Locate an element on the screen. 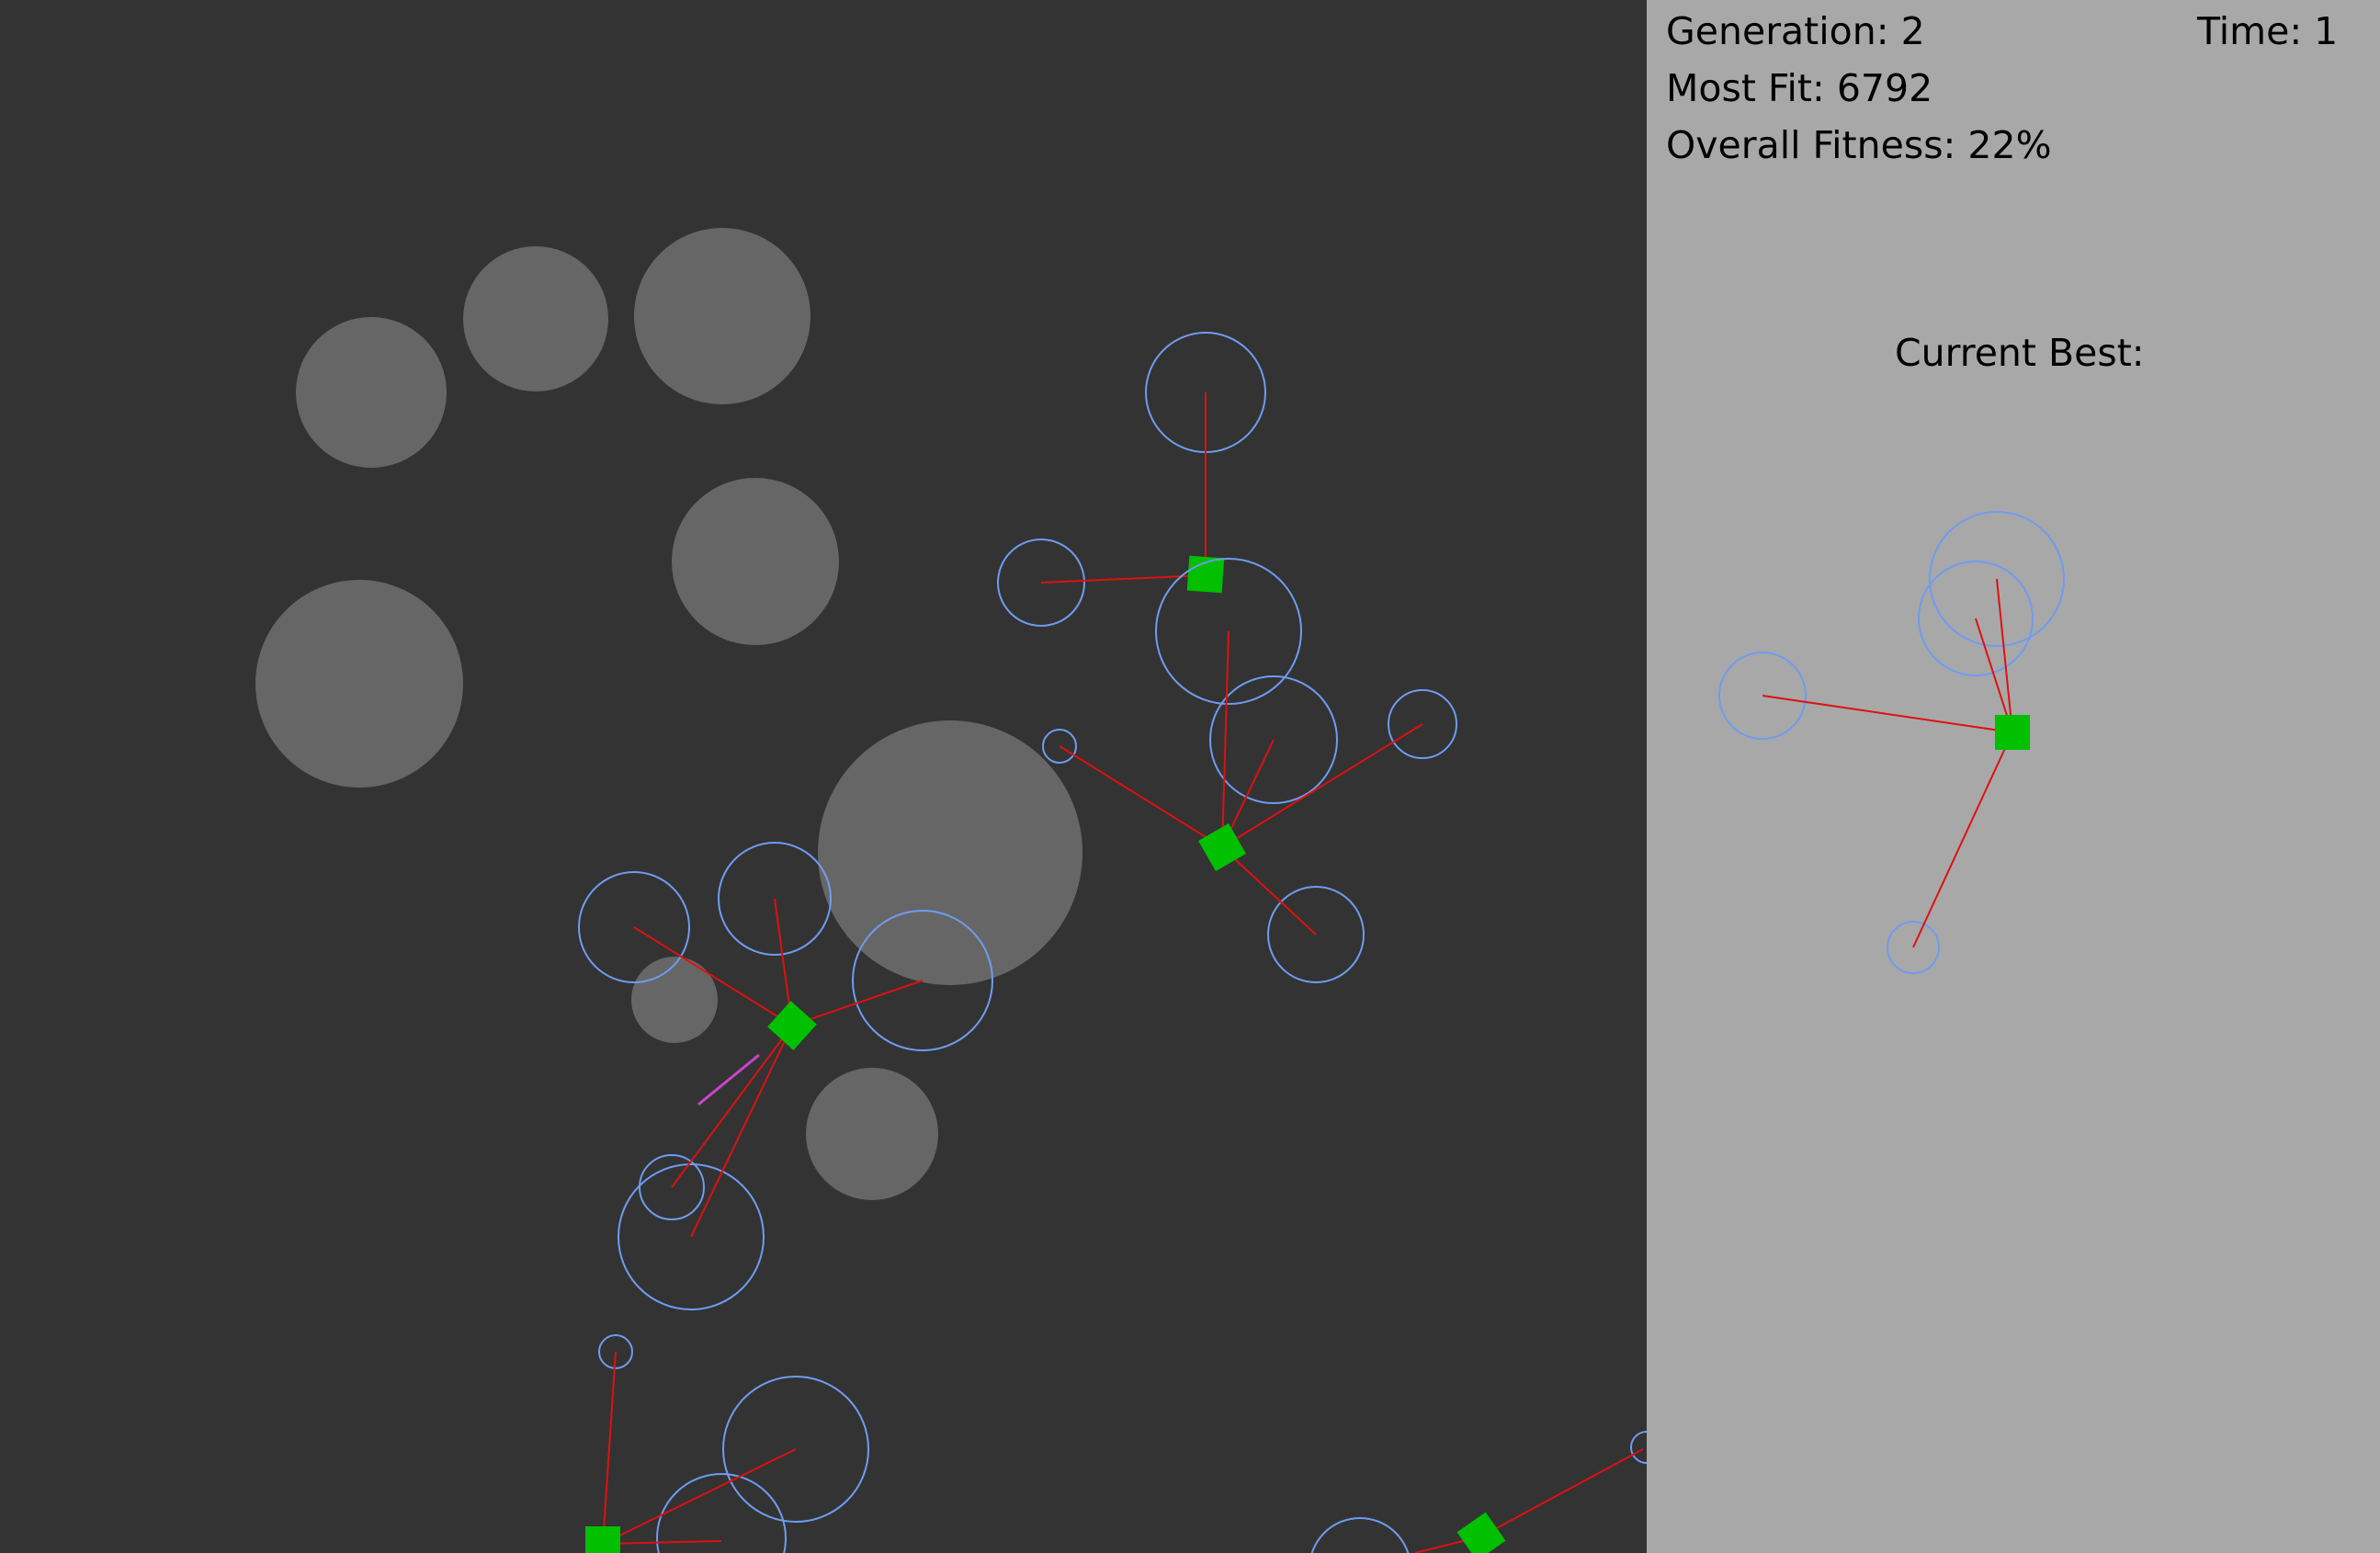 This screenshot has width=2380, height=1553. best-creature is located at coordinates (1891, 742).